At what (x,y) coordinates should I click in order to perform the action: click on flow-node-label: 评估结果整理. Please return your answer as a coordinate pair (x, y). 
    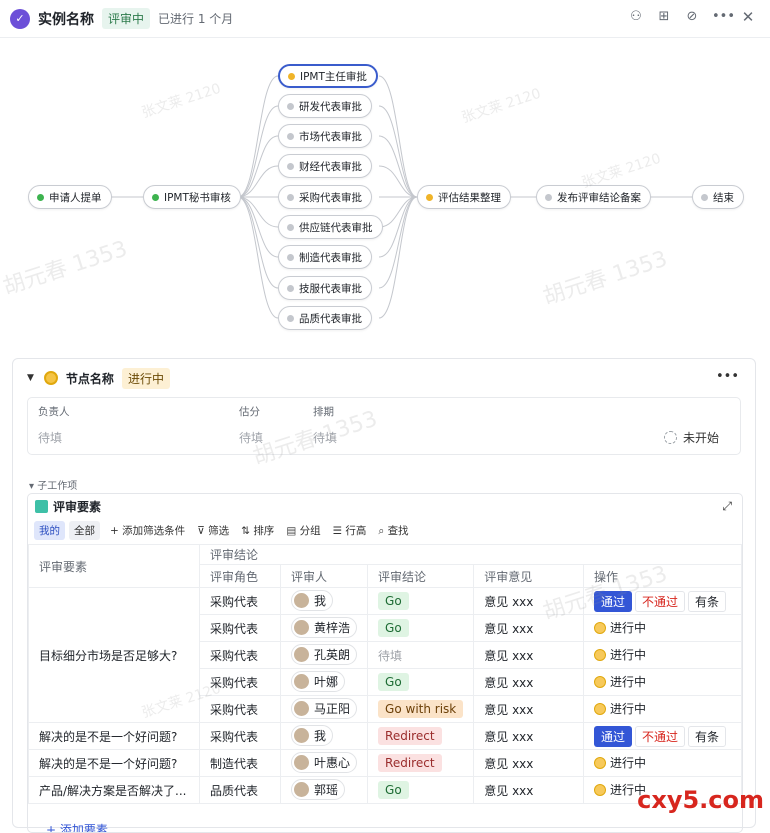
    Looking at the image, I should click on (469, 197).